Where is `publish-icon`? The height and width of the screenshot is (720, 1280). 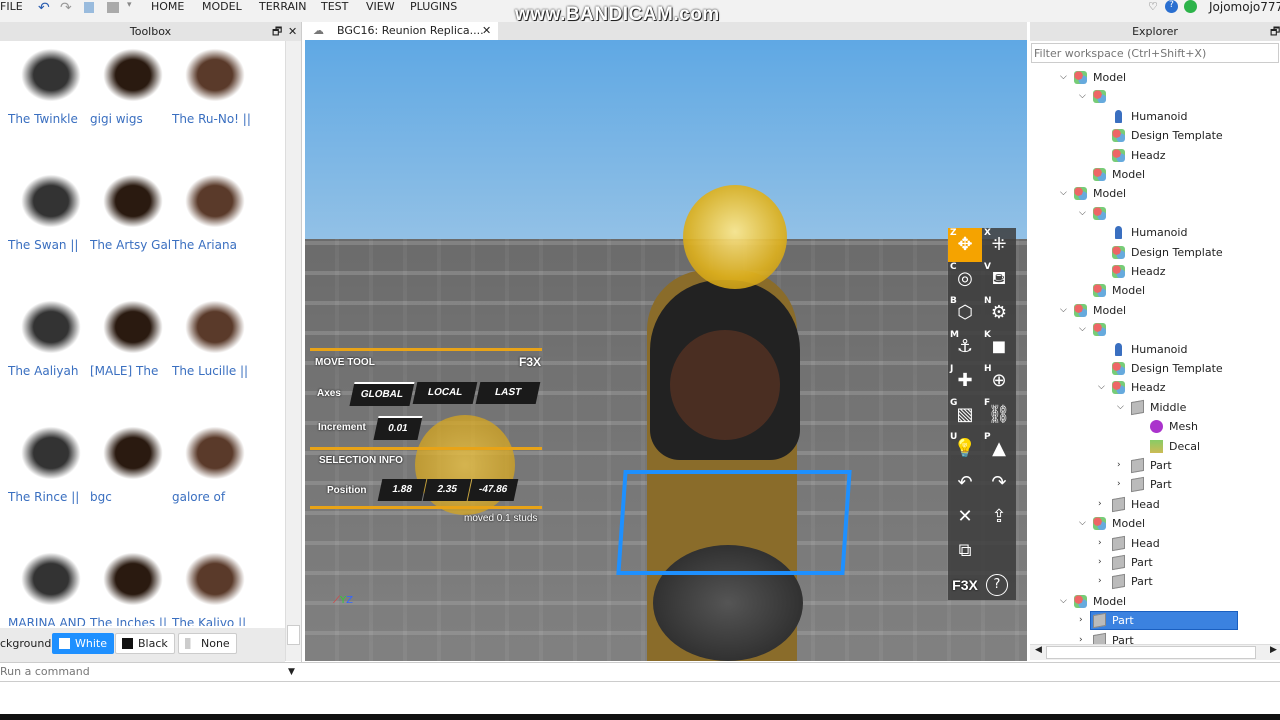
publish-icon is located at coordinates (89, 7).